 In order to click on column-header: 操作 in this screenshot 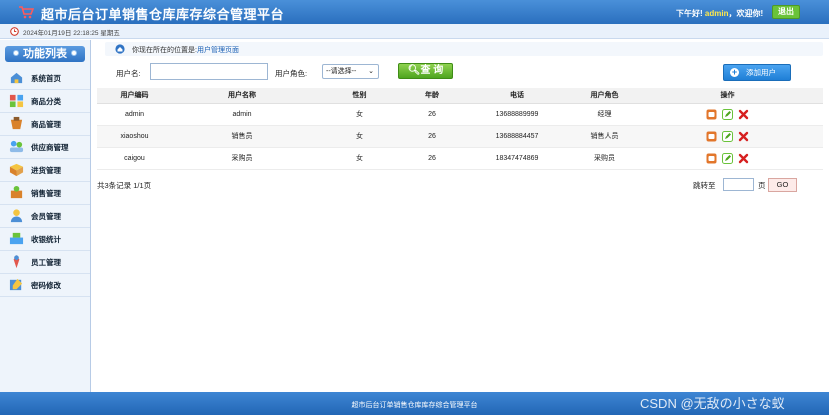, I will do `click(727, 96)`.